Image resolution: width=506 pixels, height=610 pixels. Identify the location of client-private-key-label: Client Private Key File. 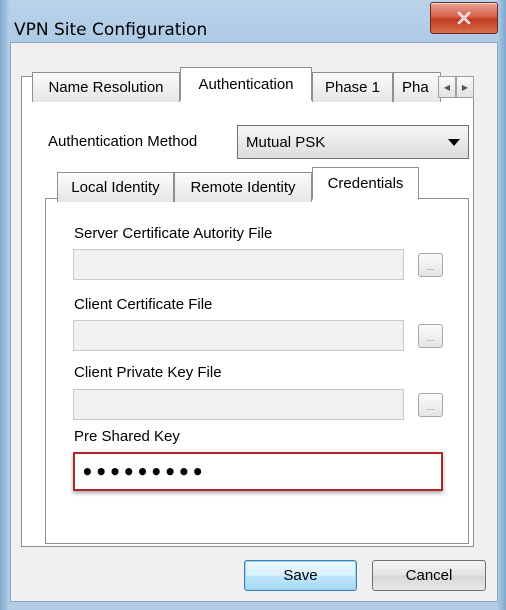
(148, 372).